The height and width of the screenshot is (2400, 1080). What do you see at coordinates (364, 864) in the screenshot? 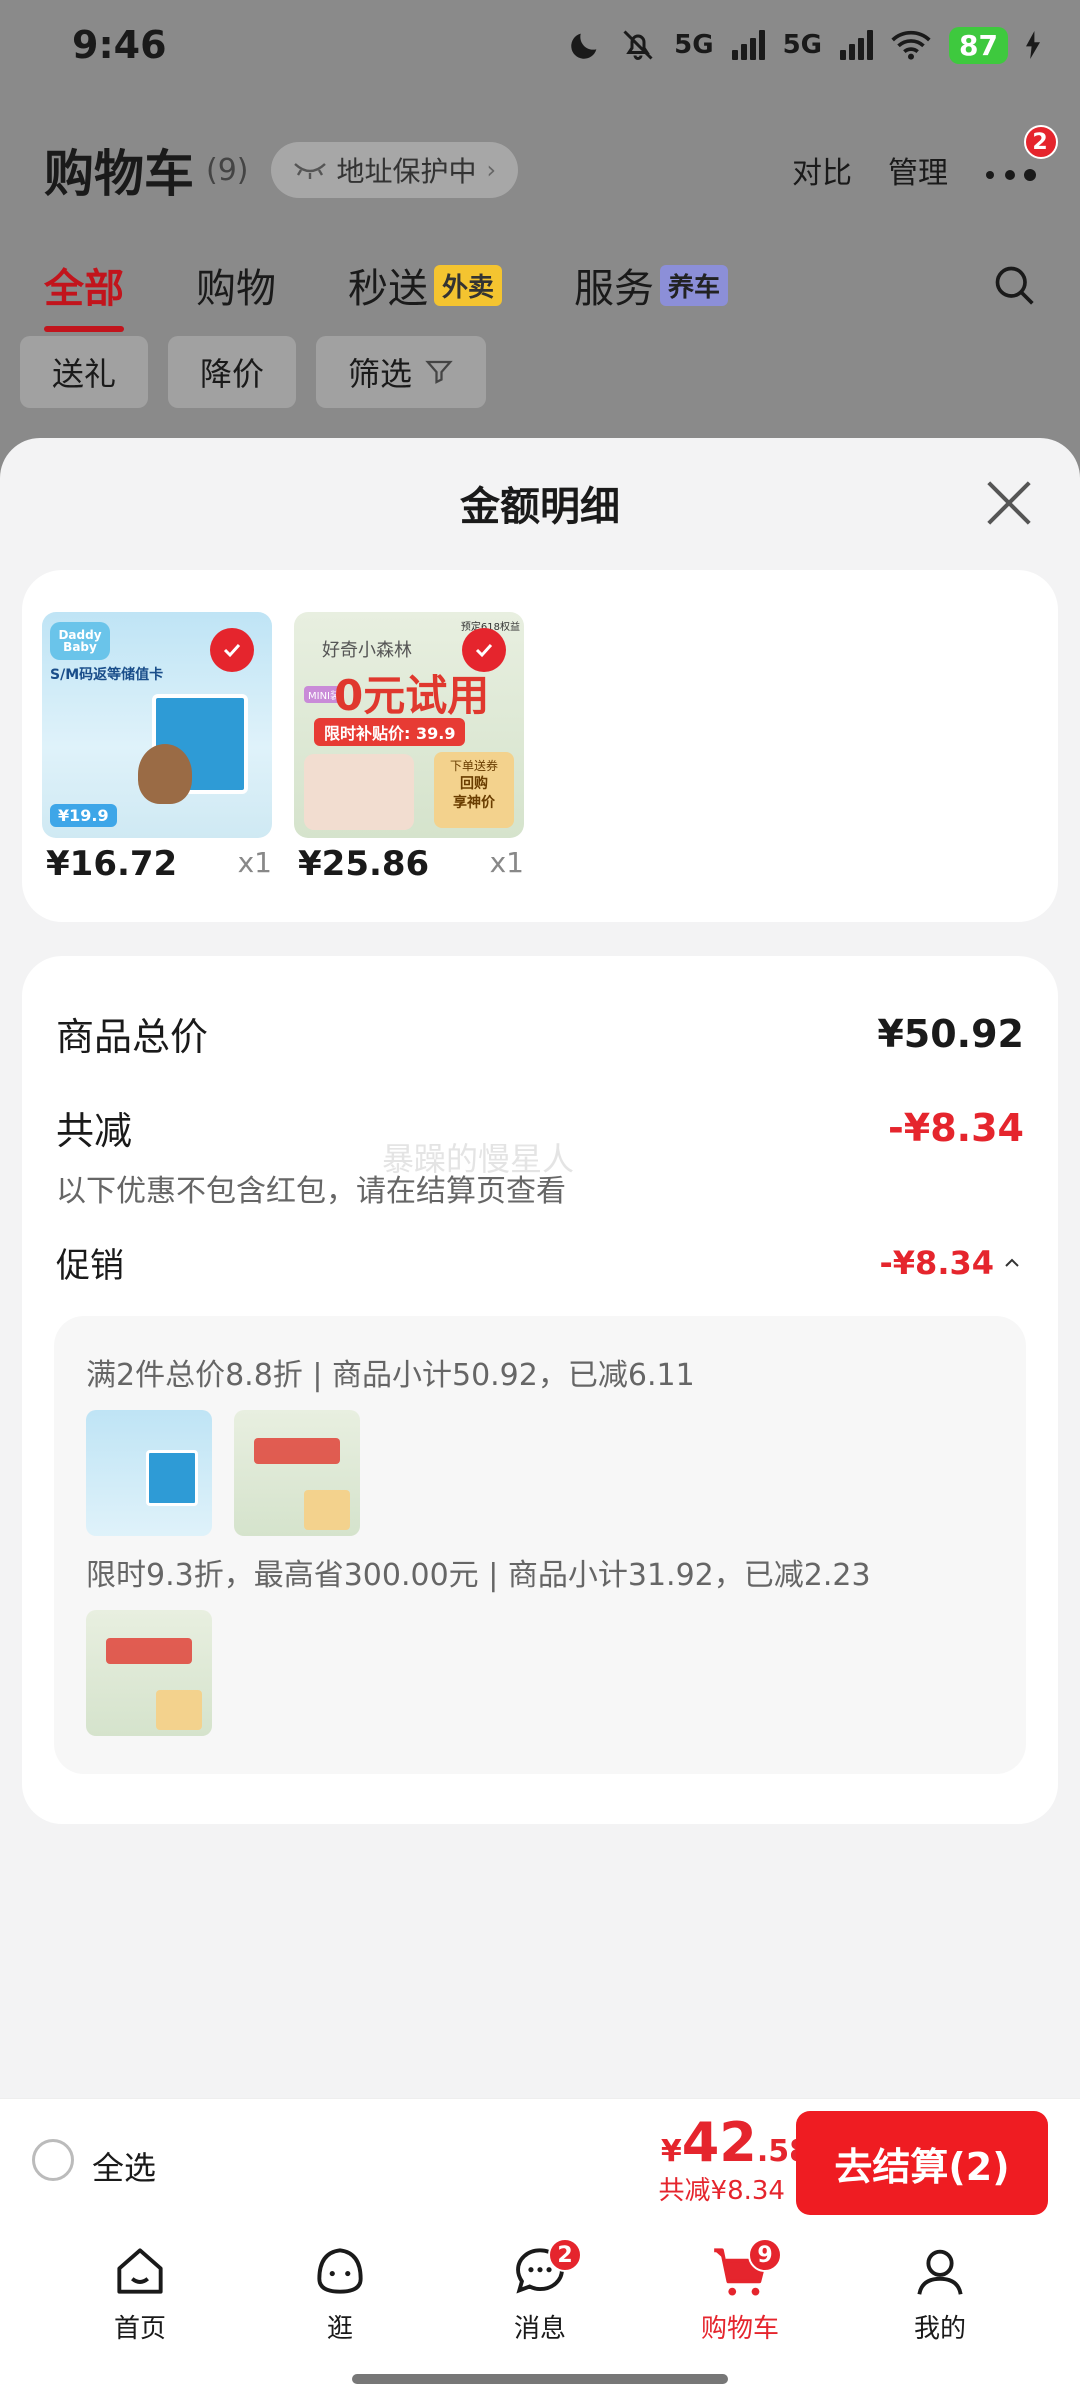
I see `product-price: ¥25.86` at bounding box center [364, 864].